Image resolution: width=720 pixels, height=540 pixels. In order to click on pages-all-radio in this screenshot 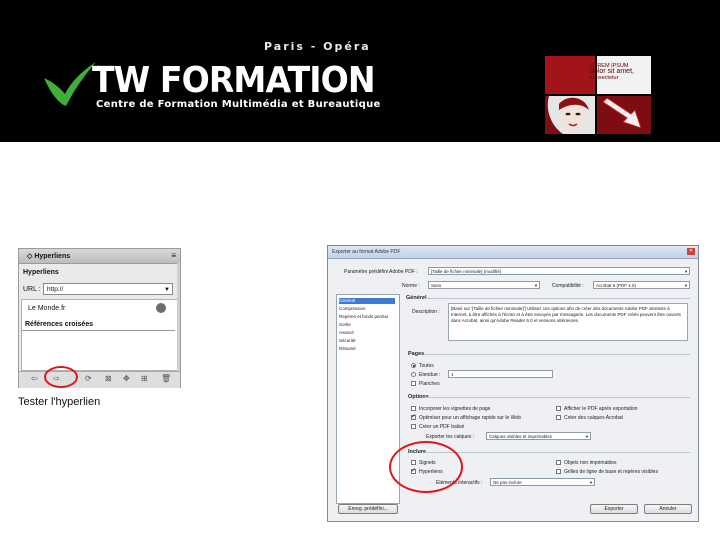, I will do `click(413, 365)`.